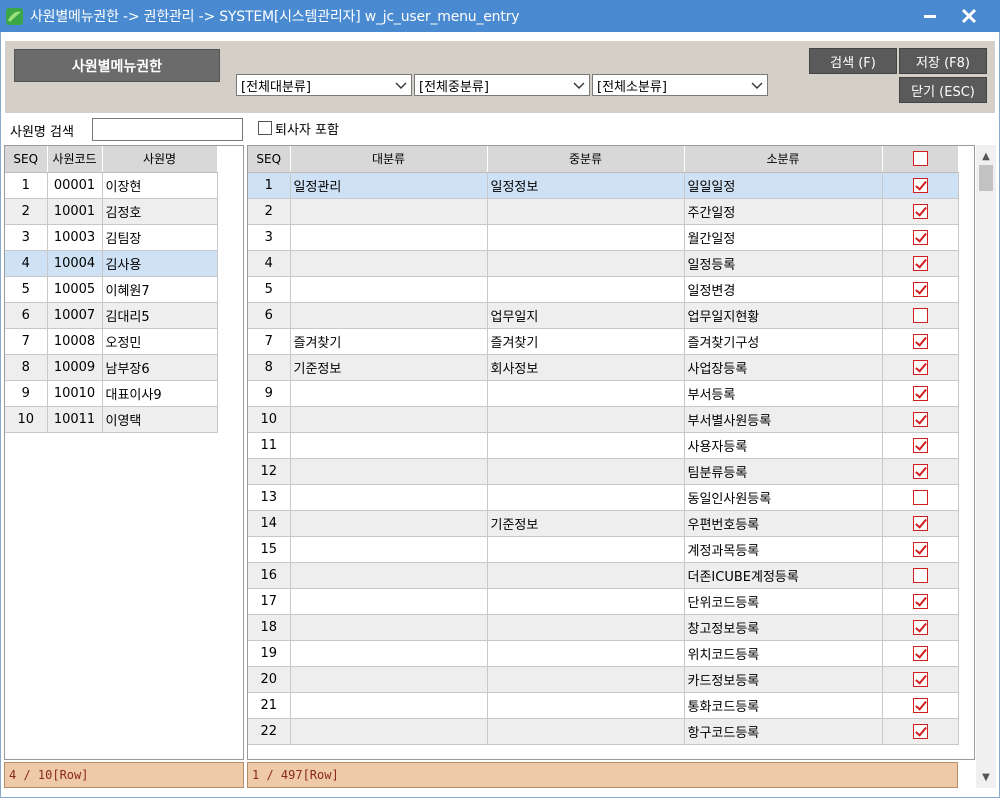  What do you see at coordinates (603, 341) in the screenshot?
I see `menu-row: 7 즐겨찾기 즐겨찾기 즐겨찾기구성` at bounding box center [603, 341].